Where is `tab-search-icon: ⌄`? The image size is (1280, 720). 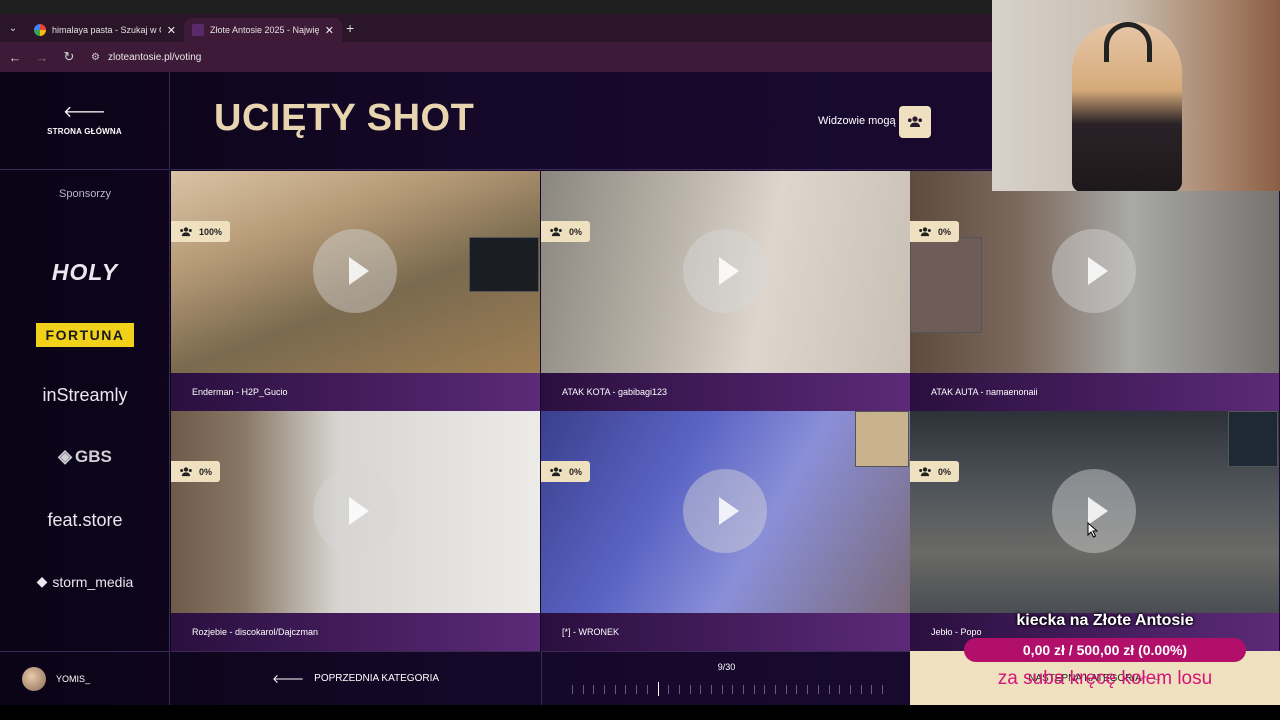 tab-search-icon: ⌄ is located at coordinates (13, 29).